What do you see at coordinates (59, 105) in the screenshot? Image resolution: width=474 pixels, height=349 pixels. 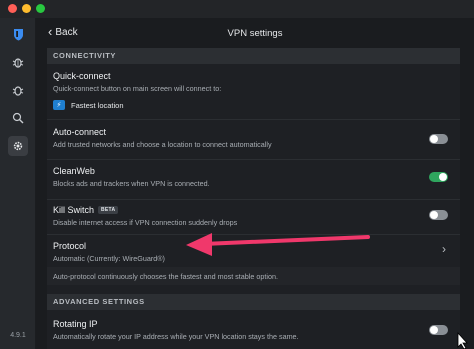 I see `lightning-icon: ⚡` at bounding box center [59, 105].